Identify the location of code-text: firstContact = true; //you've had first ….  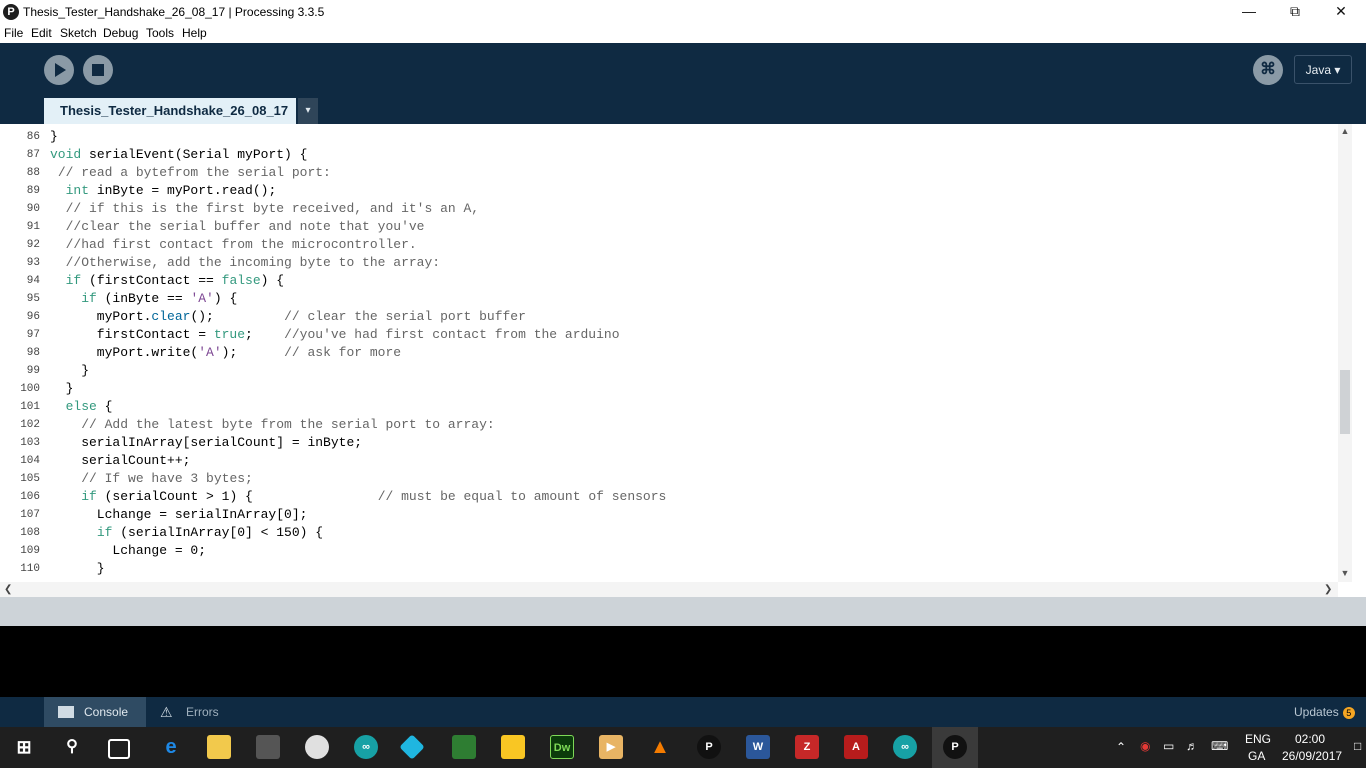
(335, 335).